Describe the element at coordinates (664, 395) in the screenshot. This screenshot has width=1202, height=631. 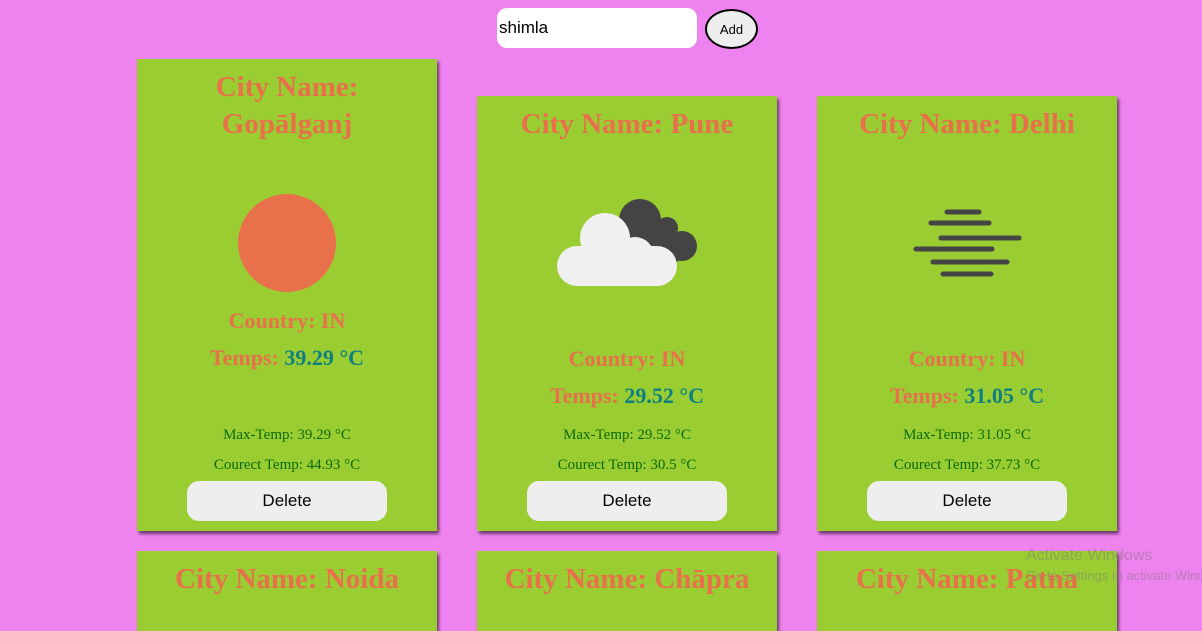
I see `temp-value: 29.52 °C` at that location.